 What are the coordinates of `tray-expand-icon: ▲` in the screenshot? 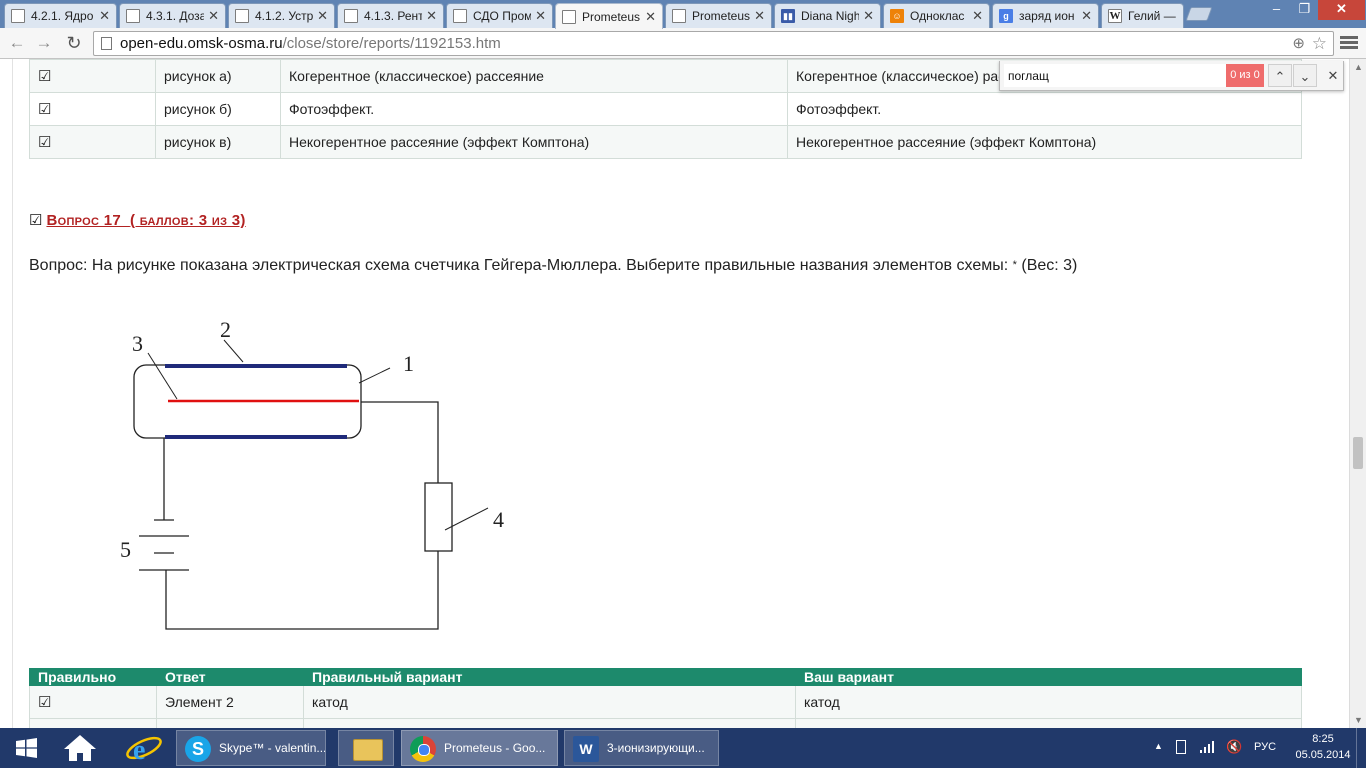 It's located at (1158, 746).